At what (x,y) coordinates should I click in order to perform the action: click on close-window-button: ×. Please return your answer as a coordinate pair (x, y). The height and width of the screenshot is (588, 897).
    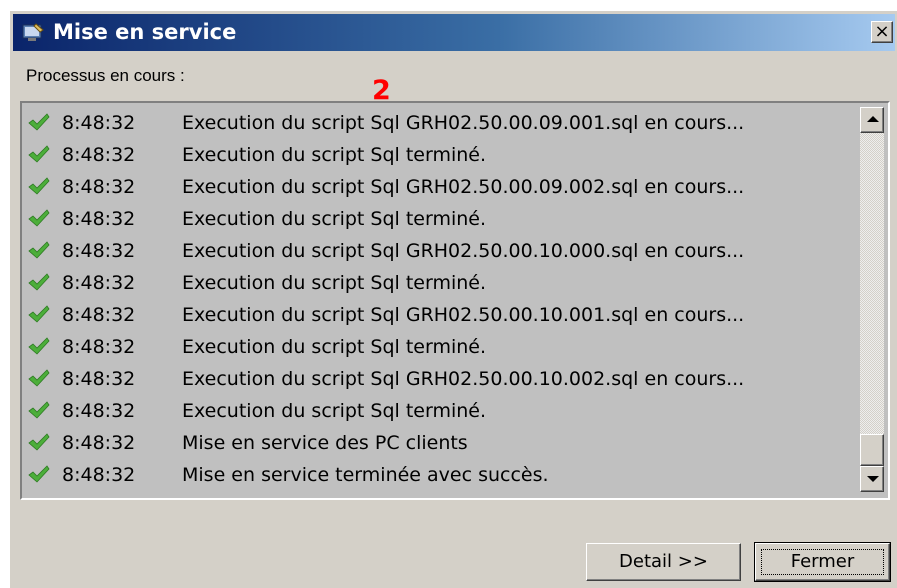
    Looking at the image, I should click on (882, 32).